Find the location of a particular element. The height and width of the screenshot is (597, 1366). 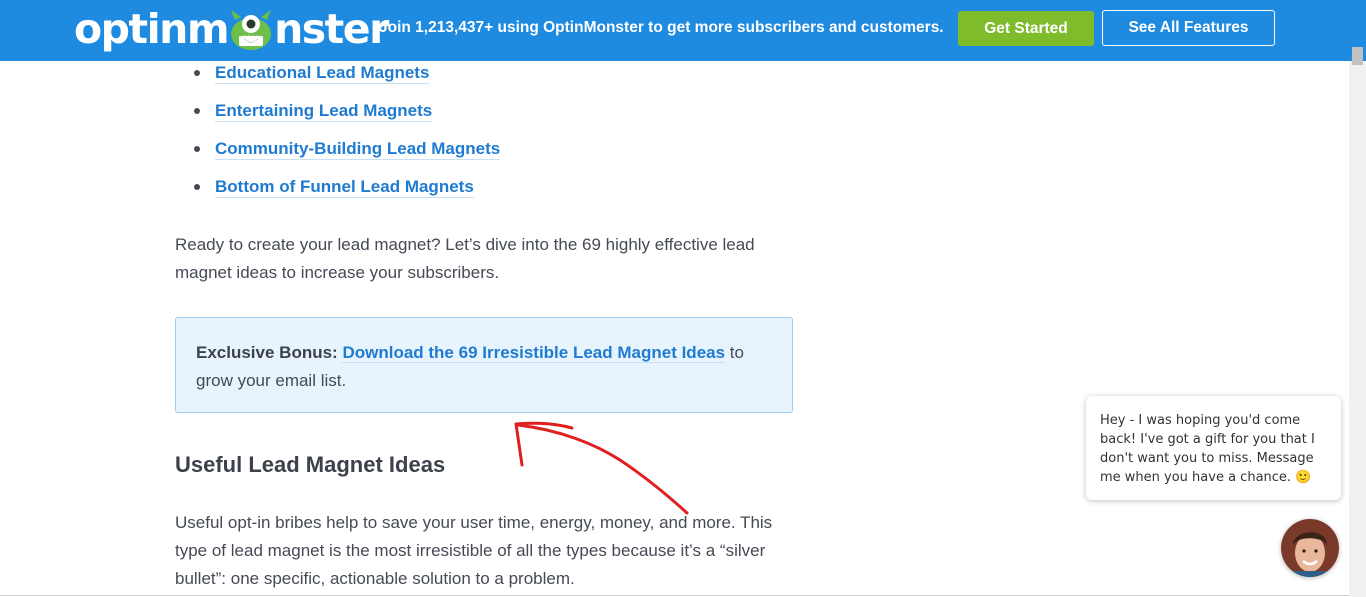

bonus-label: Exclusive Bonus: is located at coordinates (267, 352).